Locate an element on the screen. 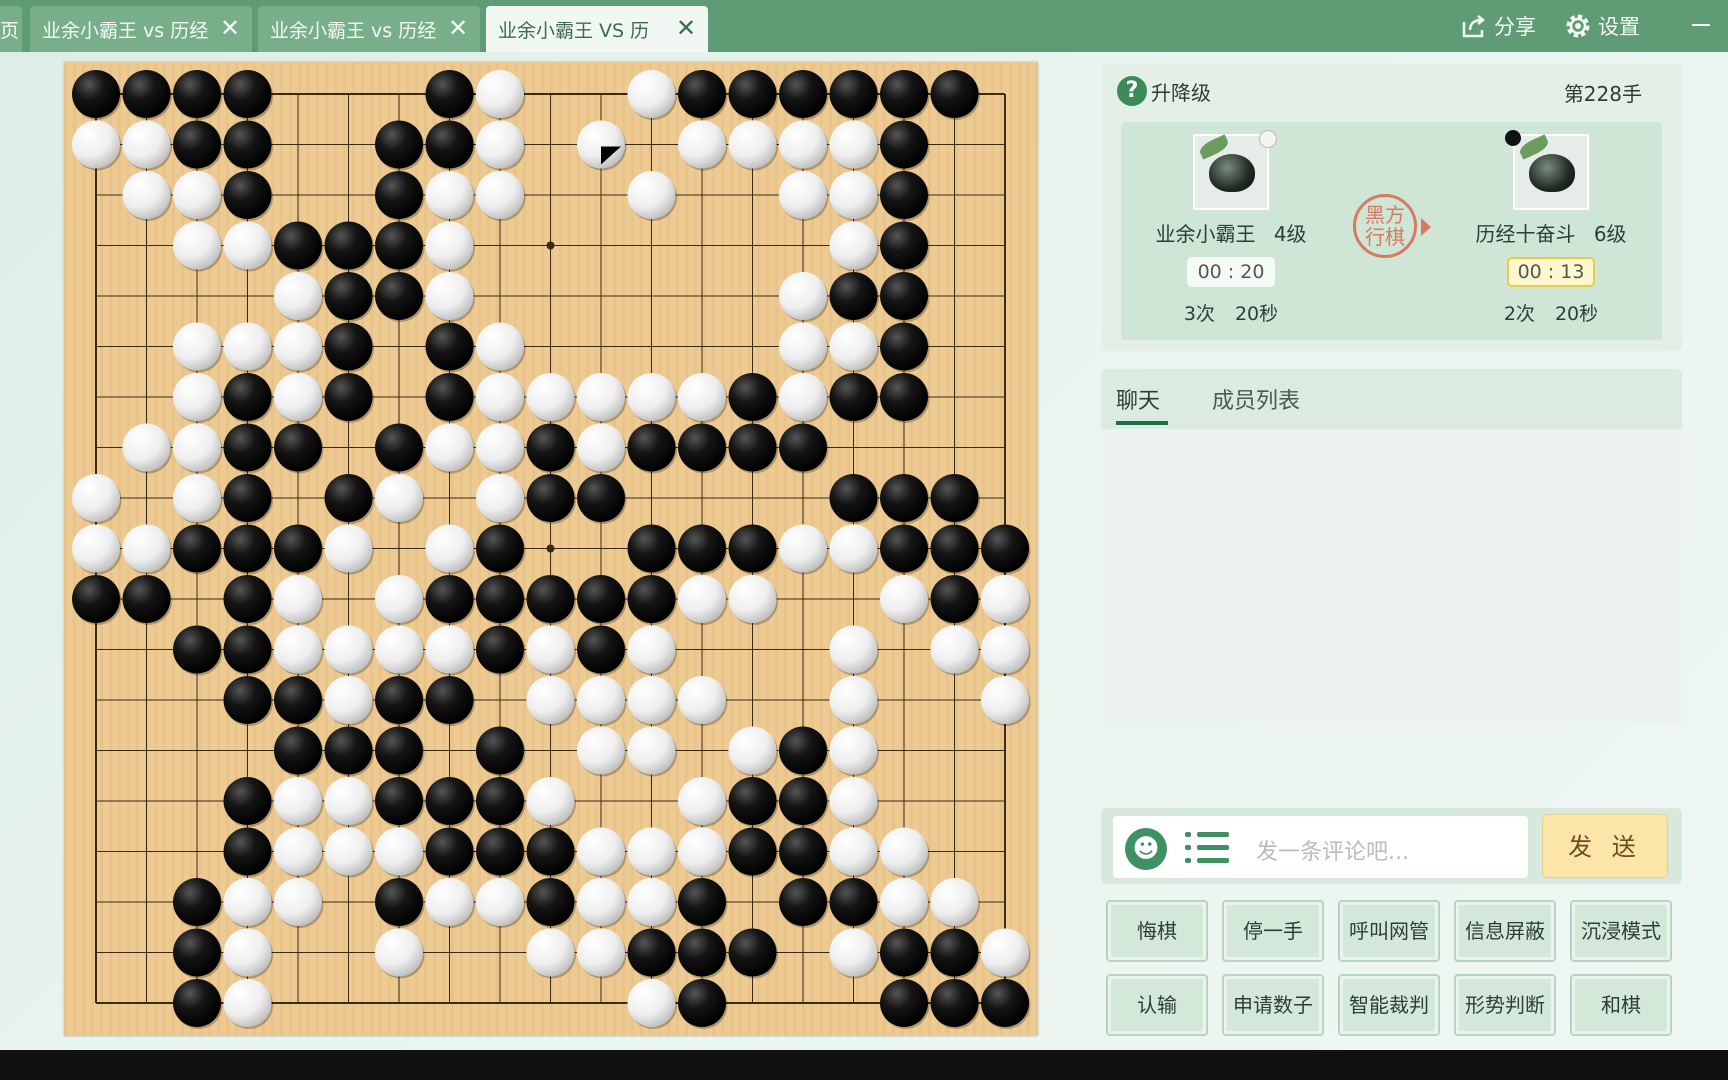  chat-messages is located at coordinates (1391, 577).